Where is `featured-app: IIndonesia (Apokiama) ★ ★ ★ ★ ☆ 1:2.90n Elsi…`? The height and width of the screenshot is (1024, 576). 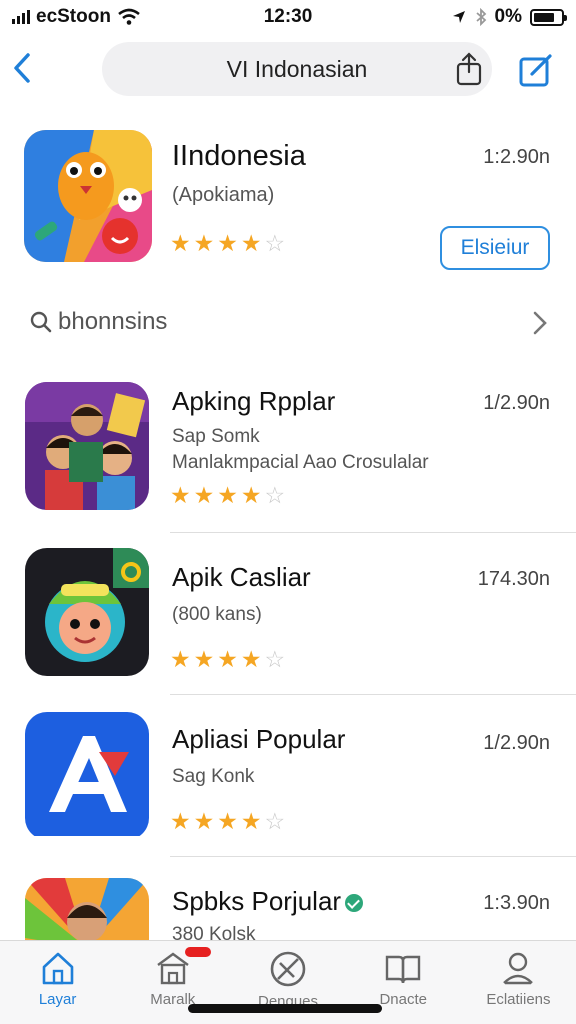
featured-app: IIndonesia (Apokiama) ★ ★ ★ ★ ☆ 1:2.90n Elsi… is located at coordinates (288, 203).